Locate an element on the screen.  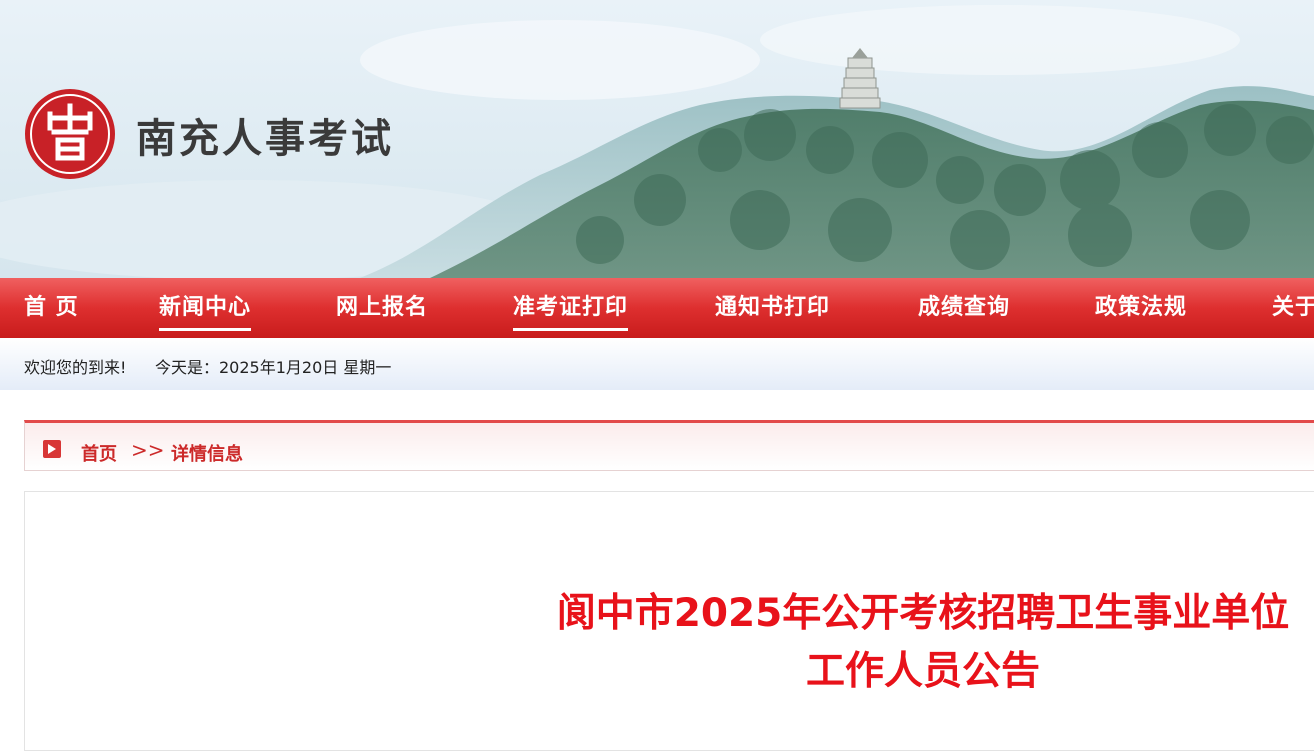
nav-item-news: 新闻中心 is located at coordinates (205, 308).